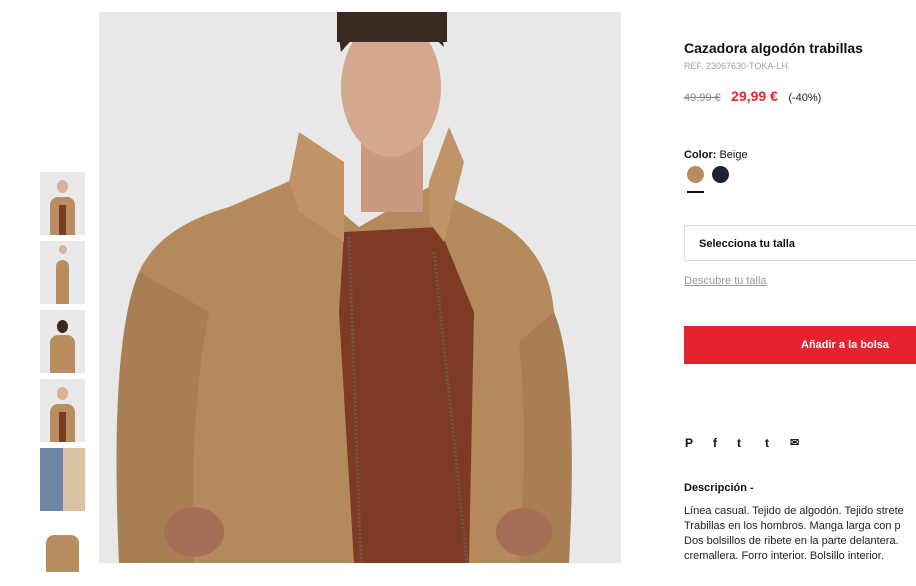 This screenshot has width=916, height=586. Describe the element at coordinates (720, 174) in the screenshot. I see `swatch-navy` at that location.